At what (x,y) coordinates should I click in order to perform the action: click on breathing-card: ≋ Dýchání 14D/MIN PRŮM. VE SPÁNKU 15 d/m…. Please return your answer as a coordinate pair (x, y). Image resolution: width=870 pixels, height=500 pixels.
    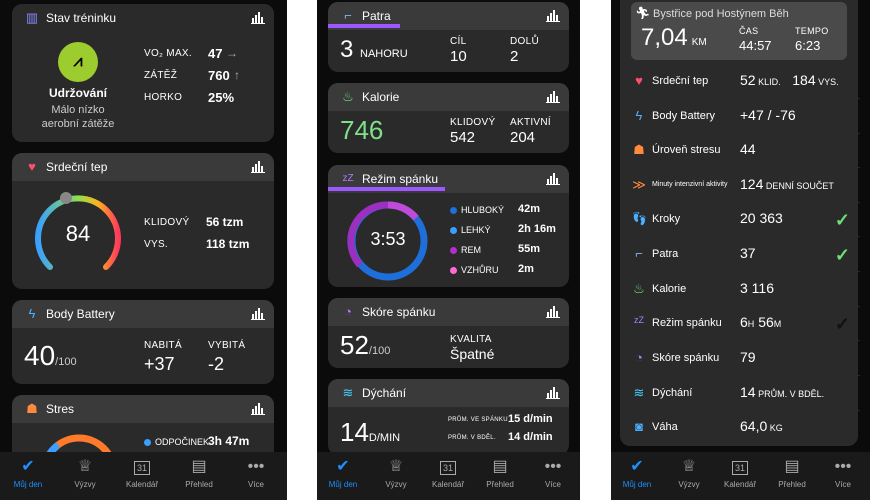
    Looking at the image, I should click on (448, 417).